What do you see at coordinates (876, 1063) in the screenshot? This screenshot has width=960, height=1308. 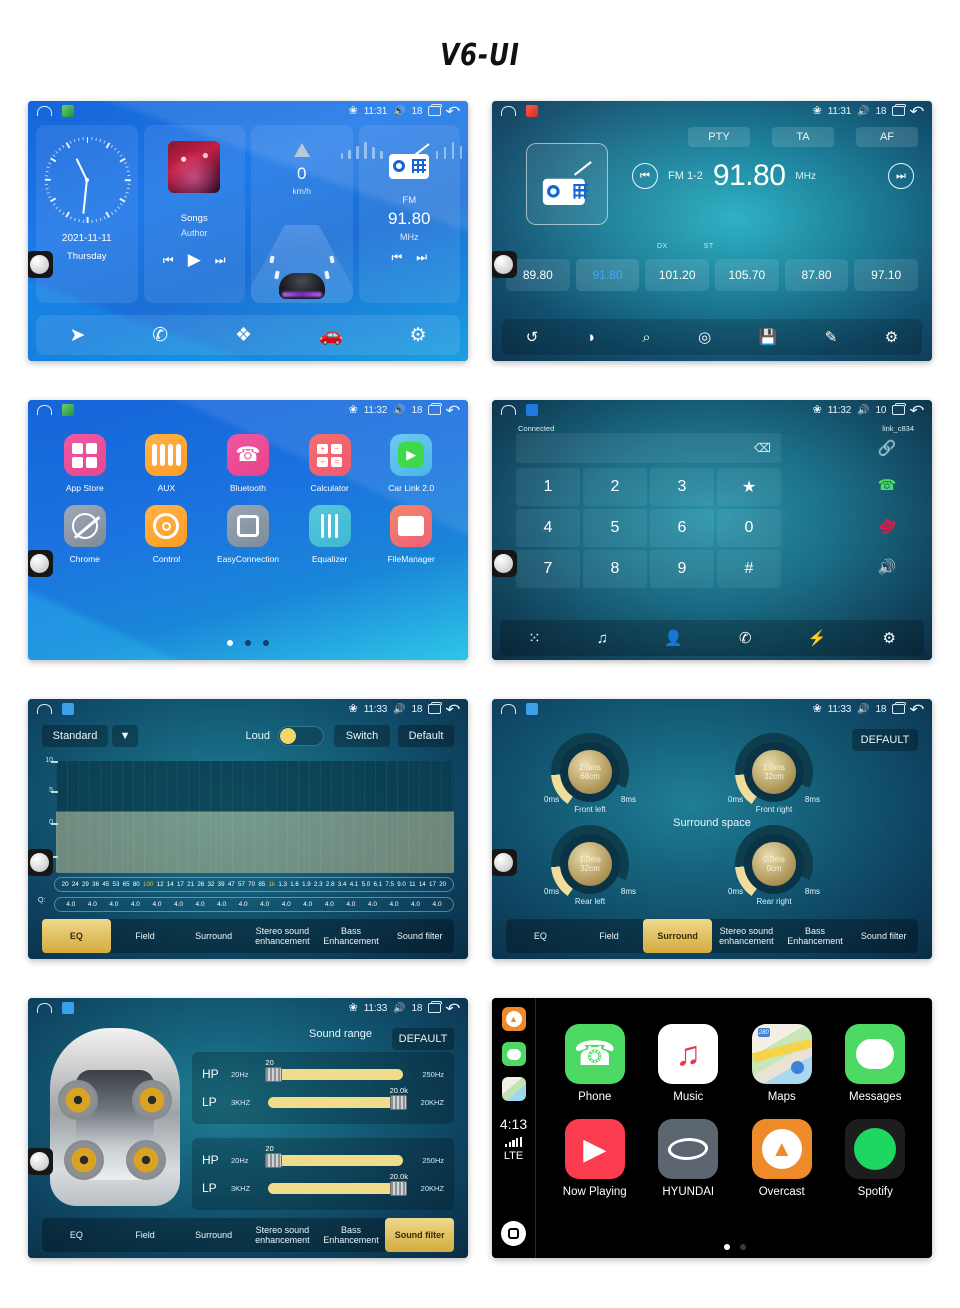 I see `carplay-app: Messages` at bounding box center [876, 1063].